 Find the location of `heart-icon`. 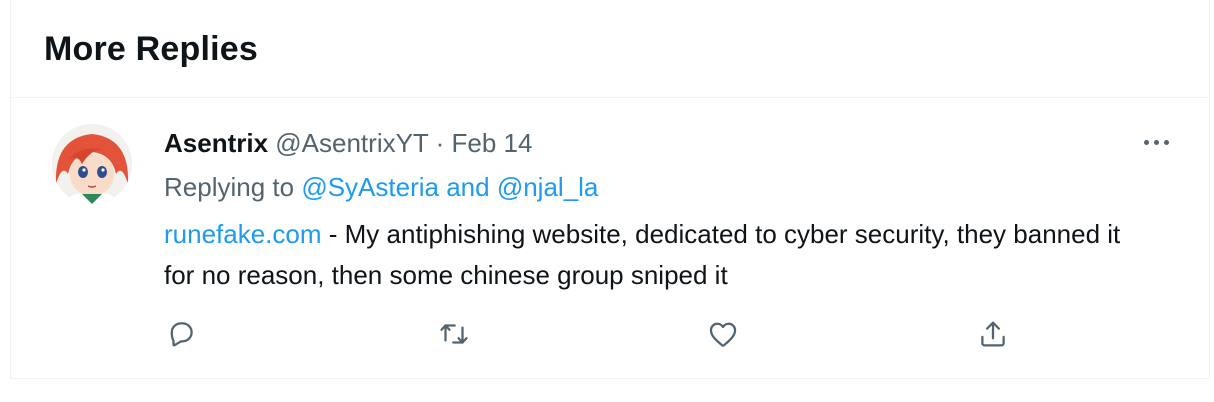

heart-icon is located at coordinates (723, 334).